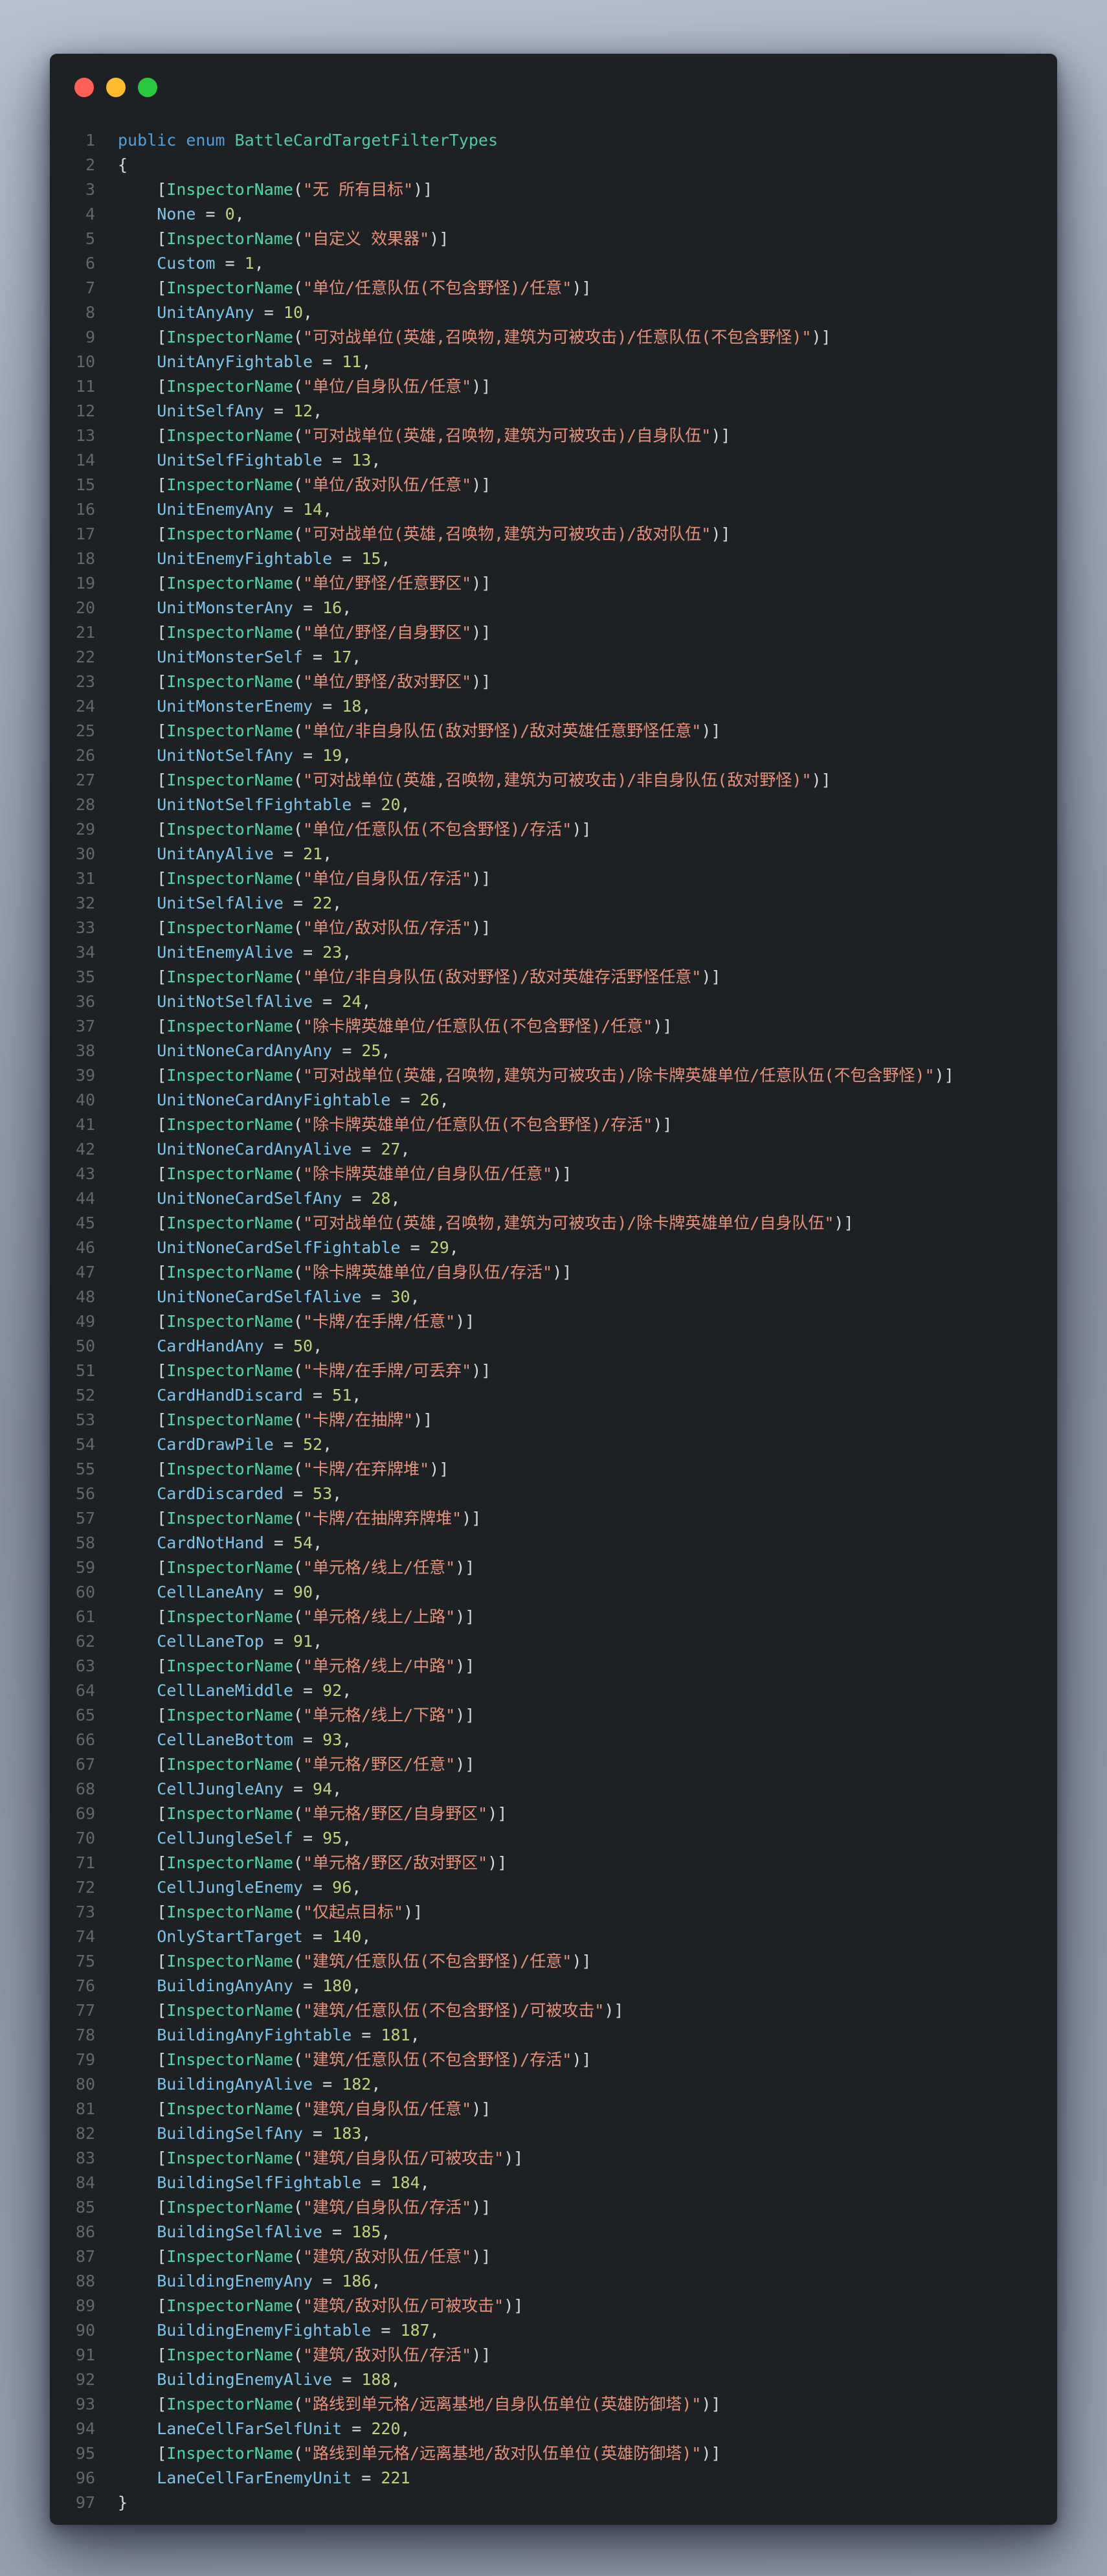 The width and height of the screenshot is (1107, 2576). What do you see at coordinates (220, 1593) in the screenshot?
I see `code-line-content: CellLaneAny = 90,` at bounding box center [220, 1593].